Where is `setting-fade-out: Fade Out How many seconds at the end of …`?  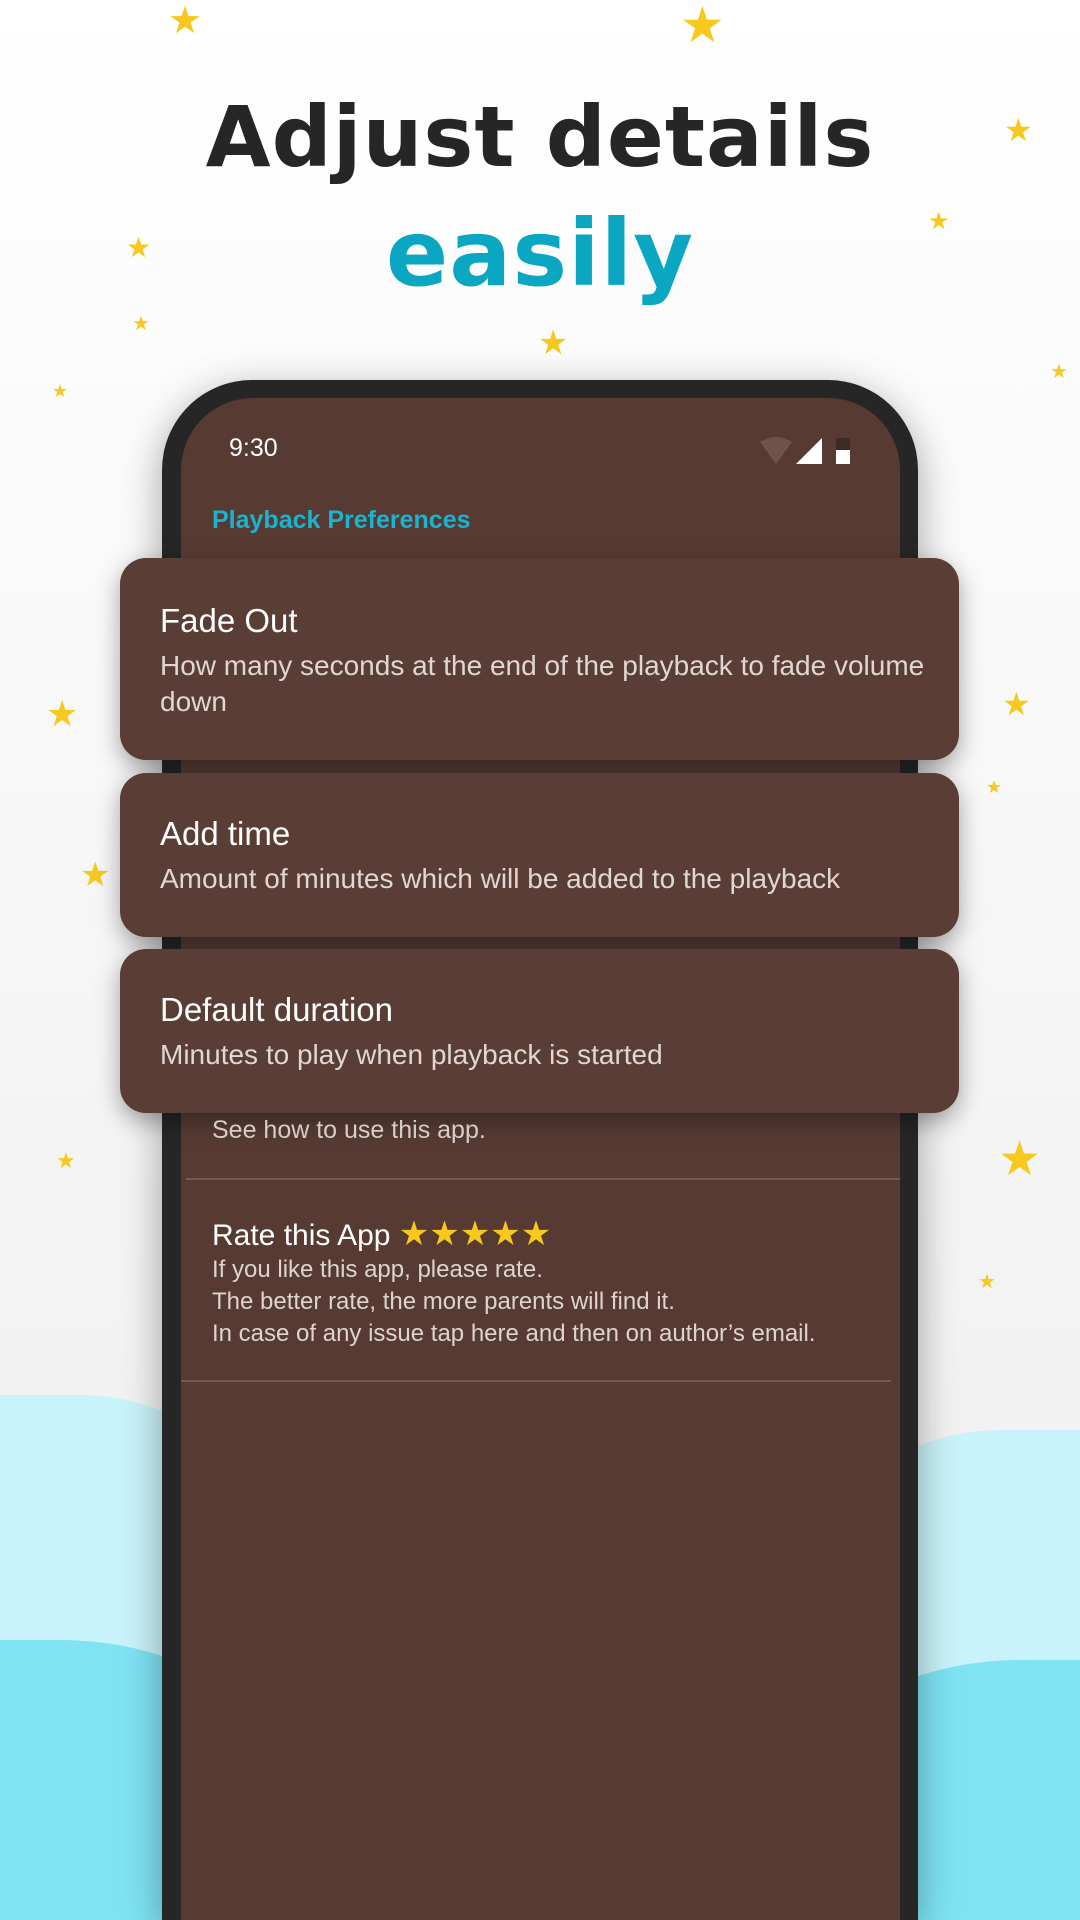
setting-fade-out: Fade Out How many seconds at the end of … is located at coordinates (539, 659).